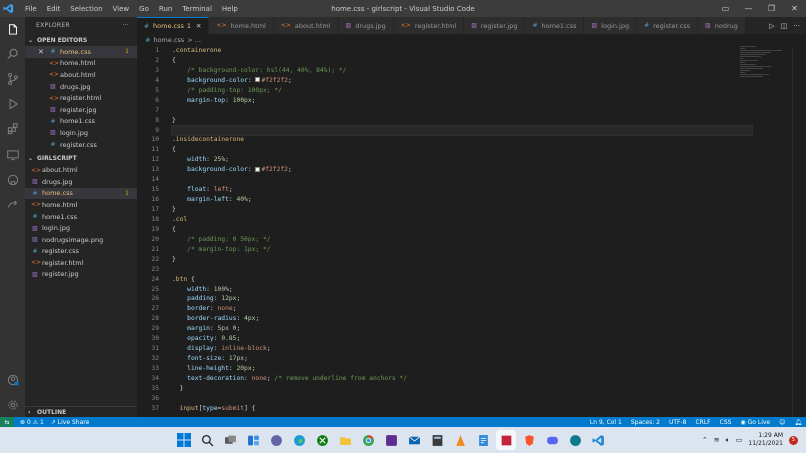 This screenshot has width=806, height=453. I want to click on editor-tab: # home1.css, so click(555, 25).